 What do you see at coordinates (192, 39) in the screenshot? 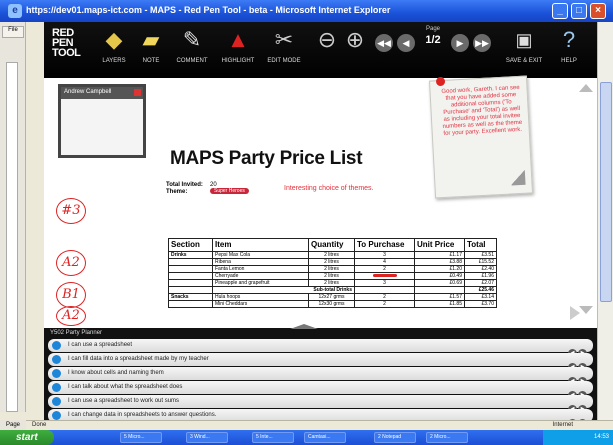
I see `comment-icon: ✎` at bounding box center [192, 39].